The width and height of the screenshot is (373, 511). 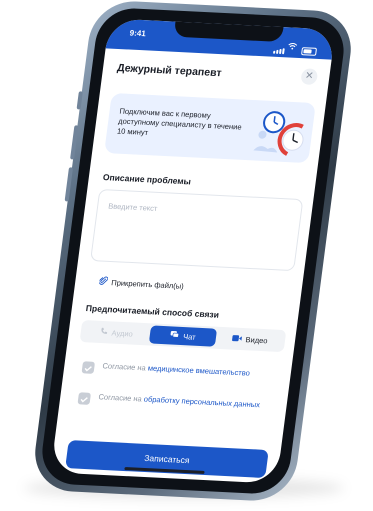 What do you see at coordinates (167, 459) in the screenshot?
I see `submit-button: Записаться` at bounding box center [167, 459].